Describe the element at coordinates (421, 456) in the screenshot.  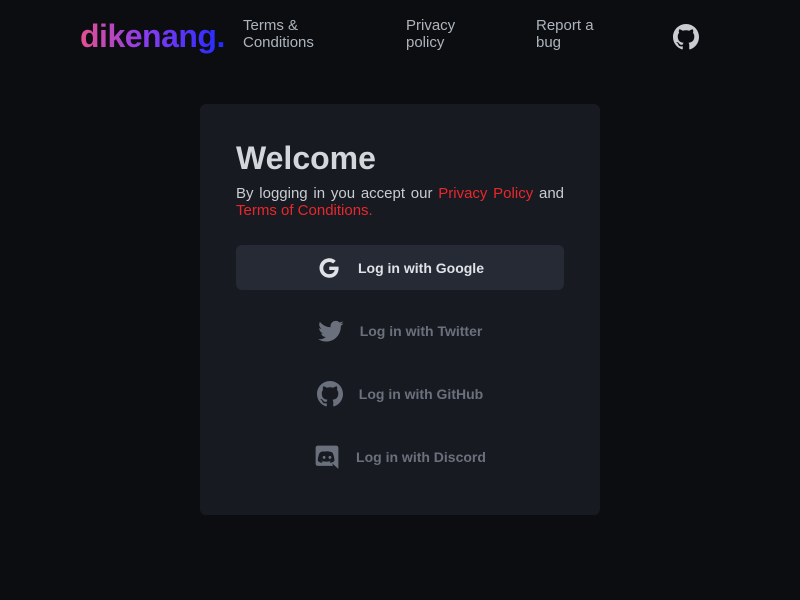
I see `login-discord-label: Log in with Discord` at that location.